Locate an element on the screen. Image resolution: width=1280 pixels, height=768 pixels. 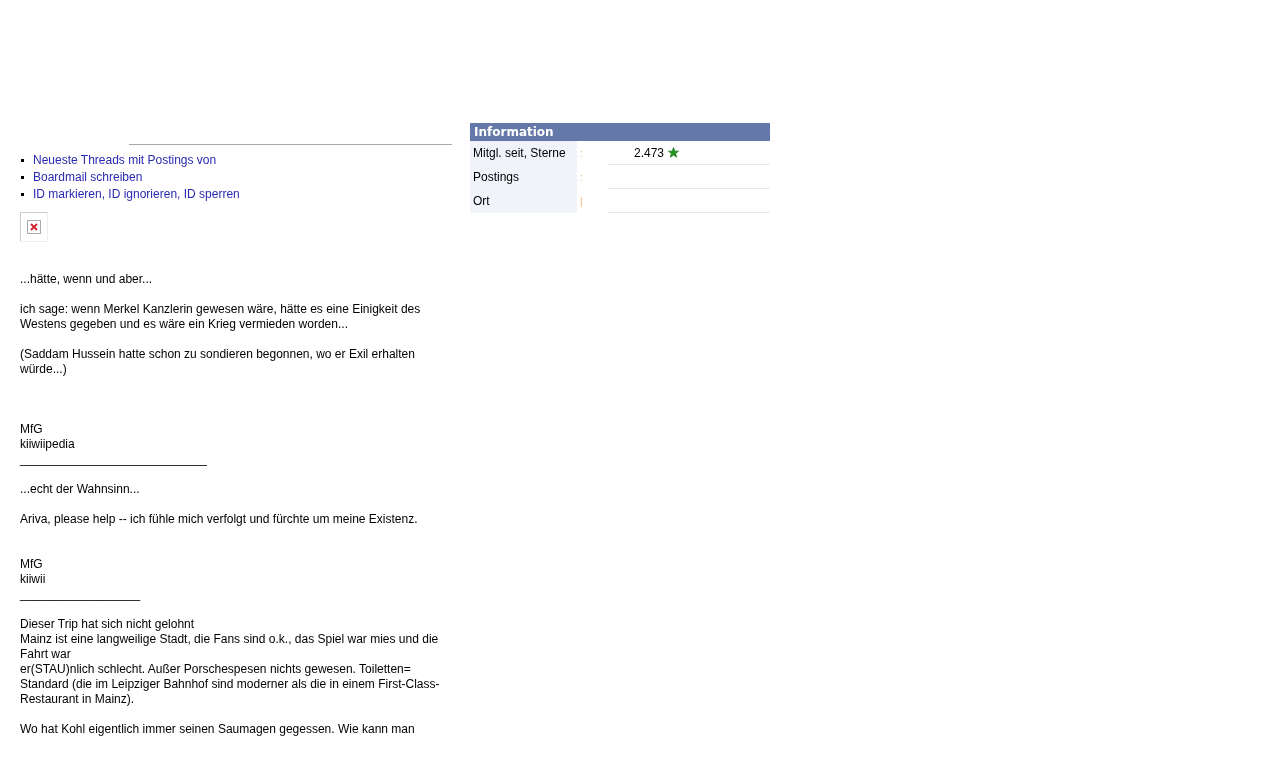
signature-text: er(STAU)nlich schlecht. Außer Porschespesen nichts gewesen. Toiletten= Standard (die im Leipziger Bahnhof sind moderner als die in einem First-Class-Restaurant in Mainz). is located at coordinates (230, 684).